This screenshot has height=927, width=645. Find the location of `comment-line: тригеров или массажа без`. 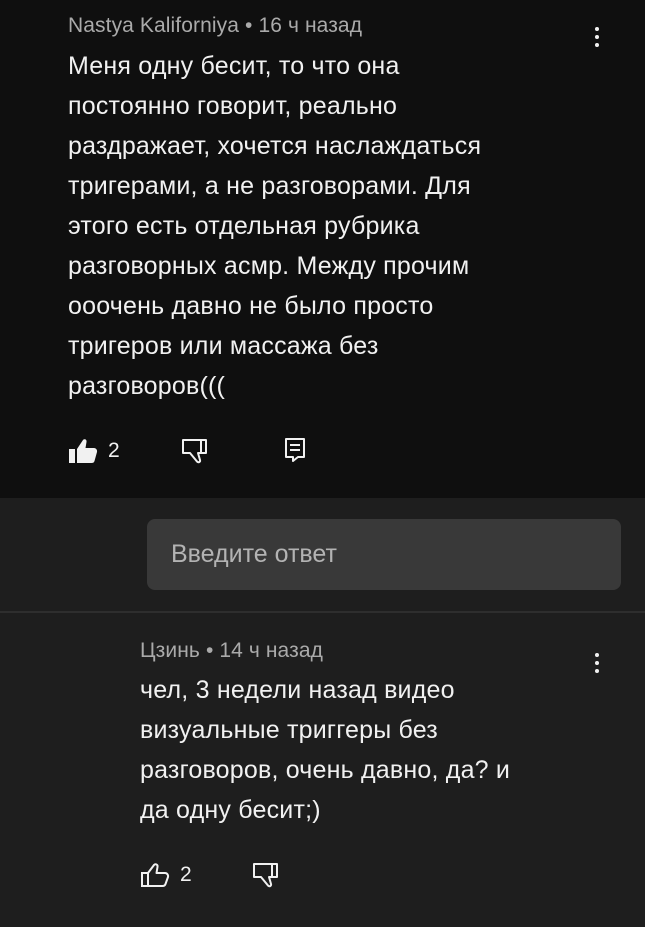

comment-line: тригеров или массажа без is located at coordinates (223, 346).